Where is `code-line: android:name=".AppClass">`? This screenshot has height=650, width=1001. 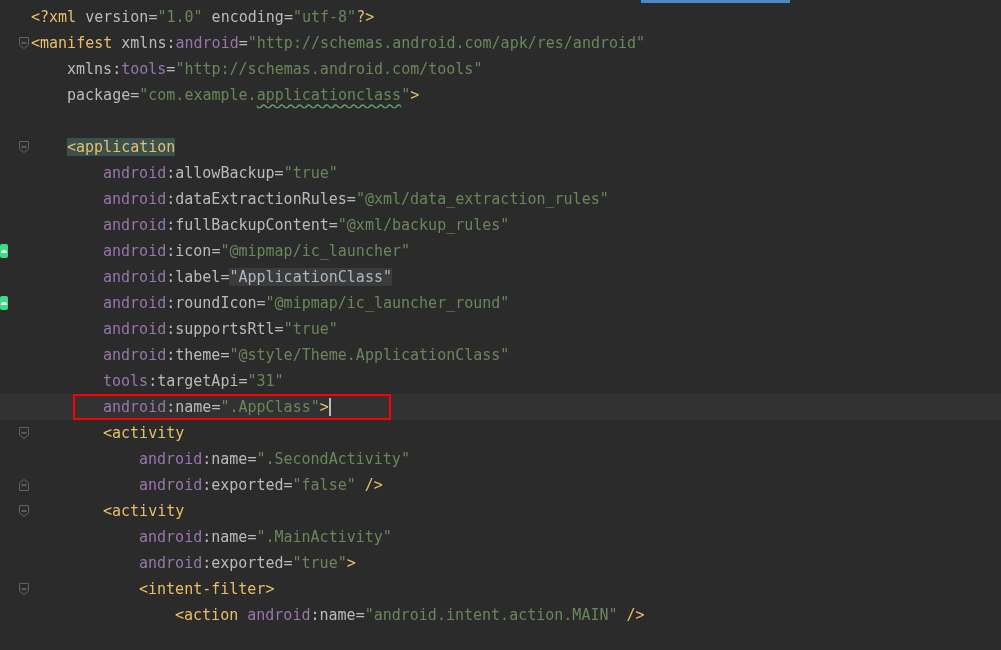
code-line: android:name=".AppClass"> is located at coordinates (217, 407).